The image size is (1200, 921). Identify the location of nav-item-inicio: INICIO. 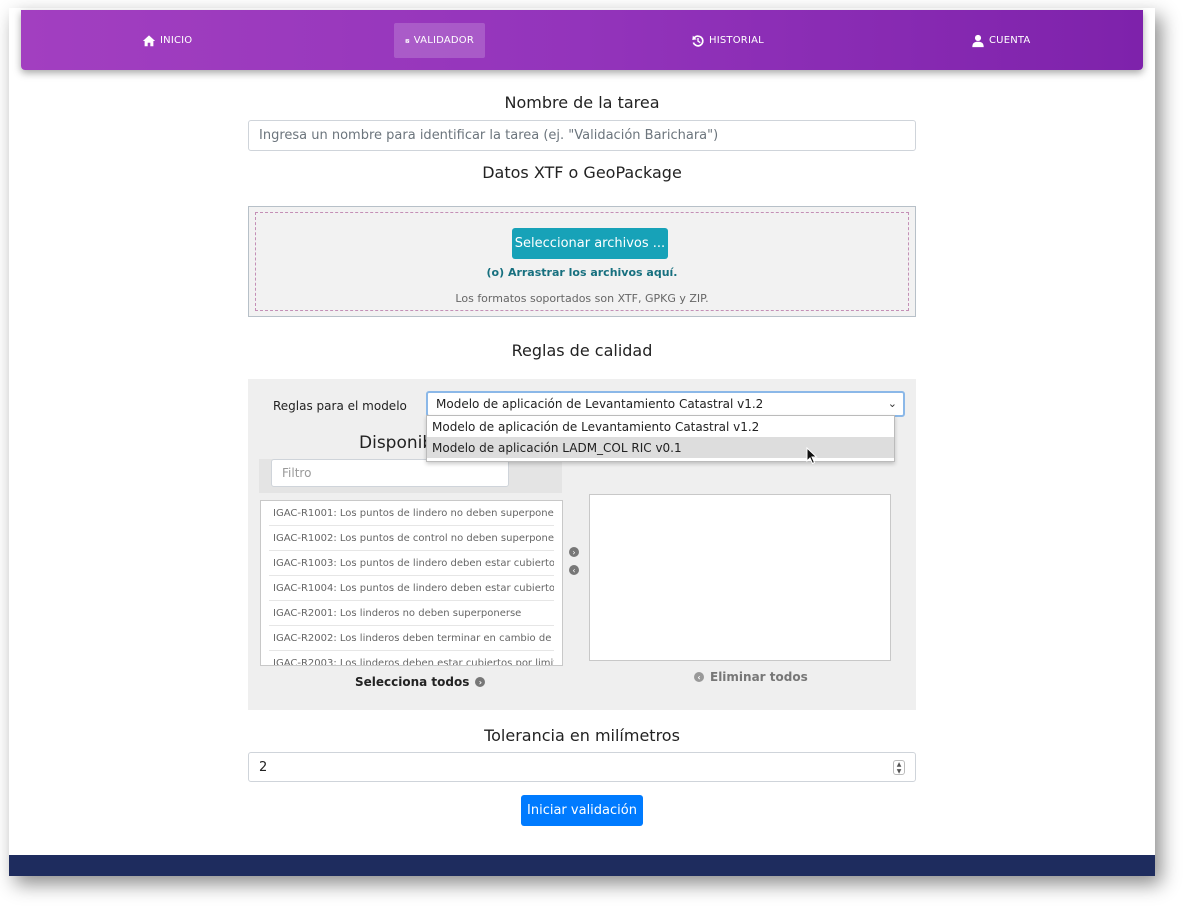
(167, 40).